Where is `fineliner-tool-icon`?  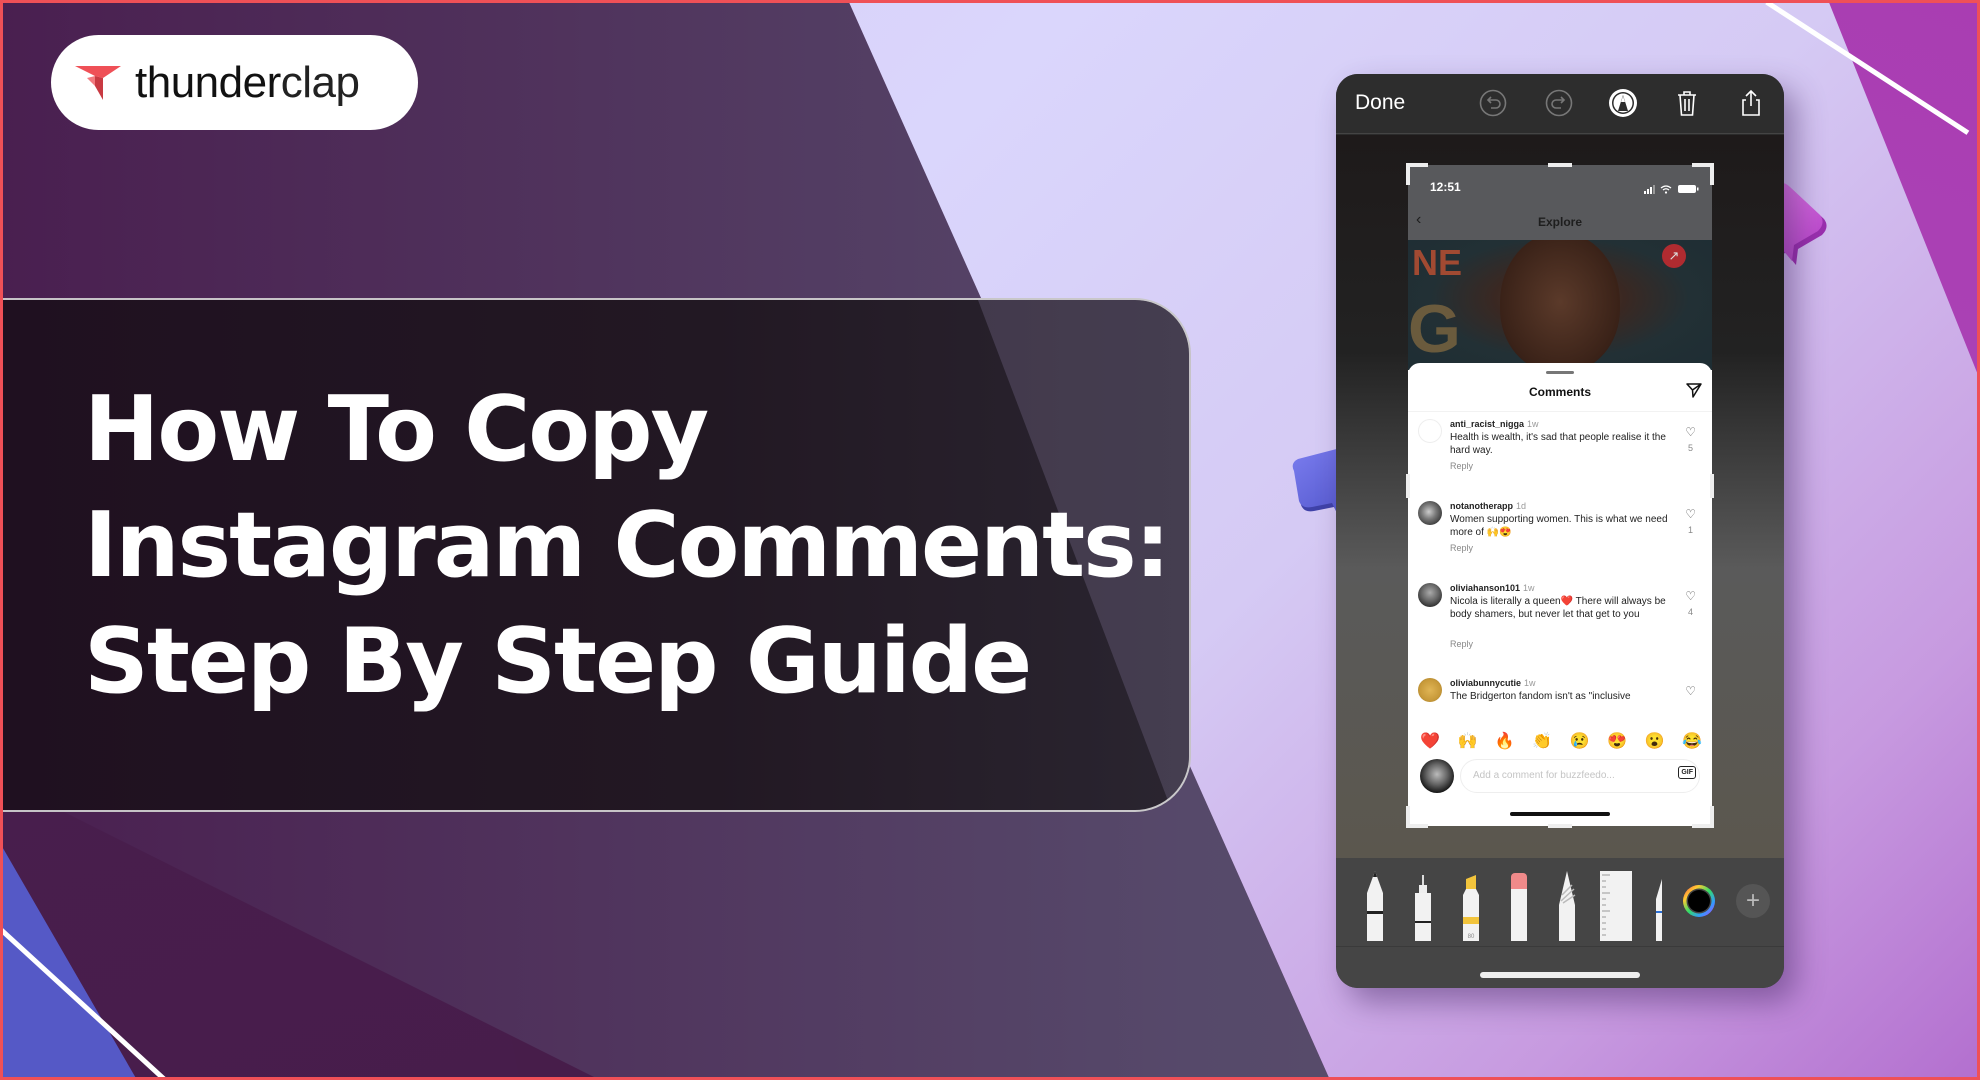 fineliner-tool-icon is located at coordinates (1423, 910).